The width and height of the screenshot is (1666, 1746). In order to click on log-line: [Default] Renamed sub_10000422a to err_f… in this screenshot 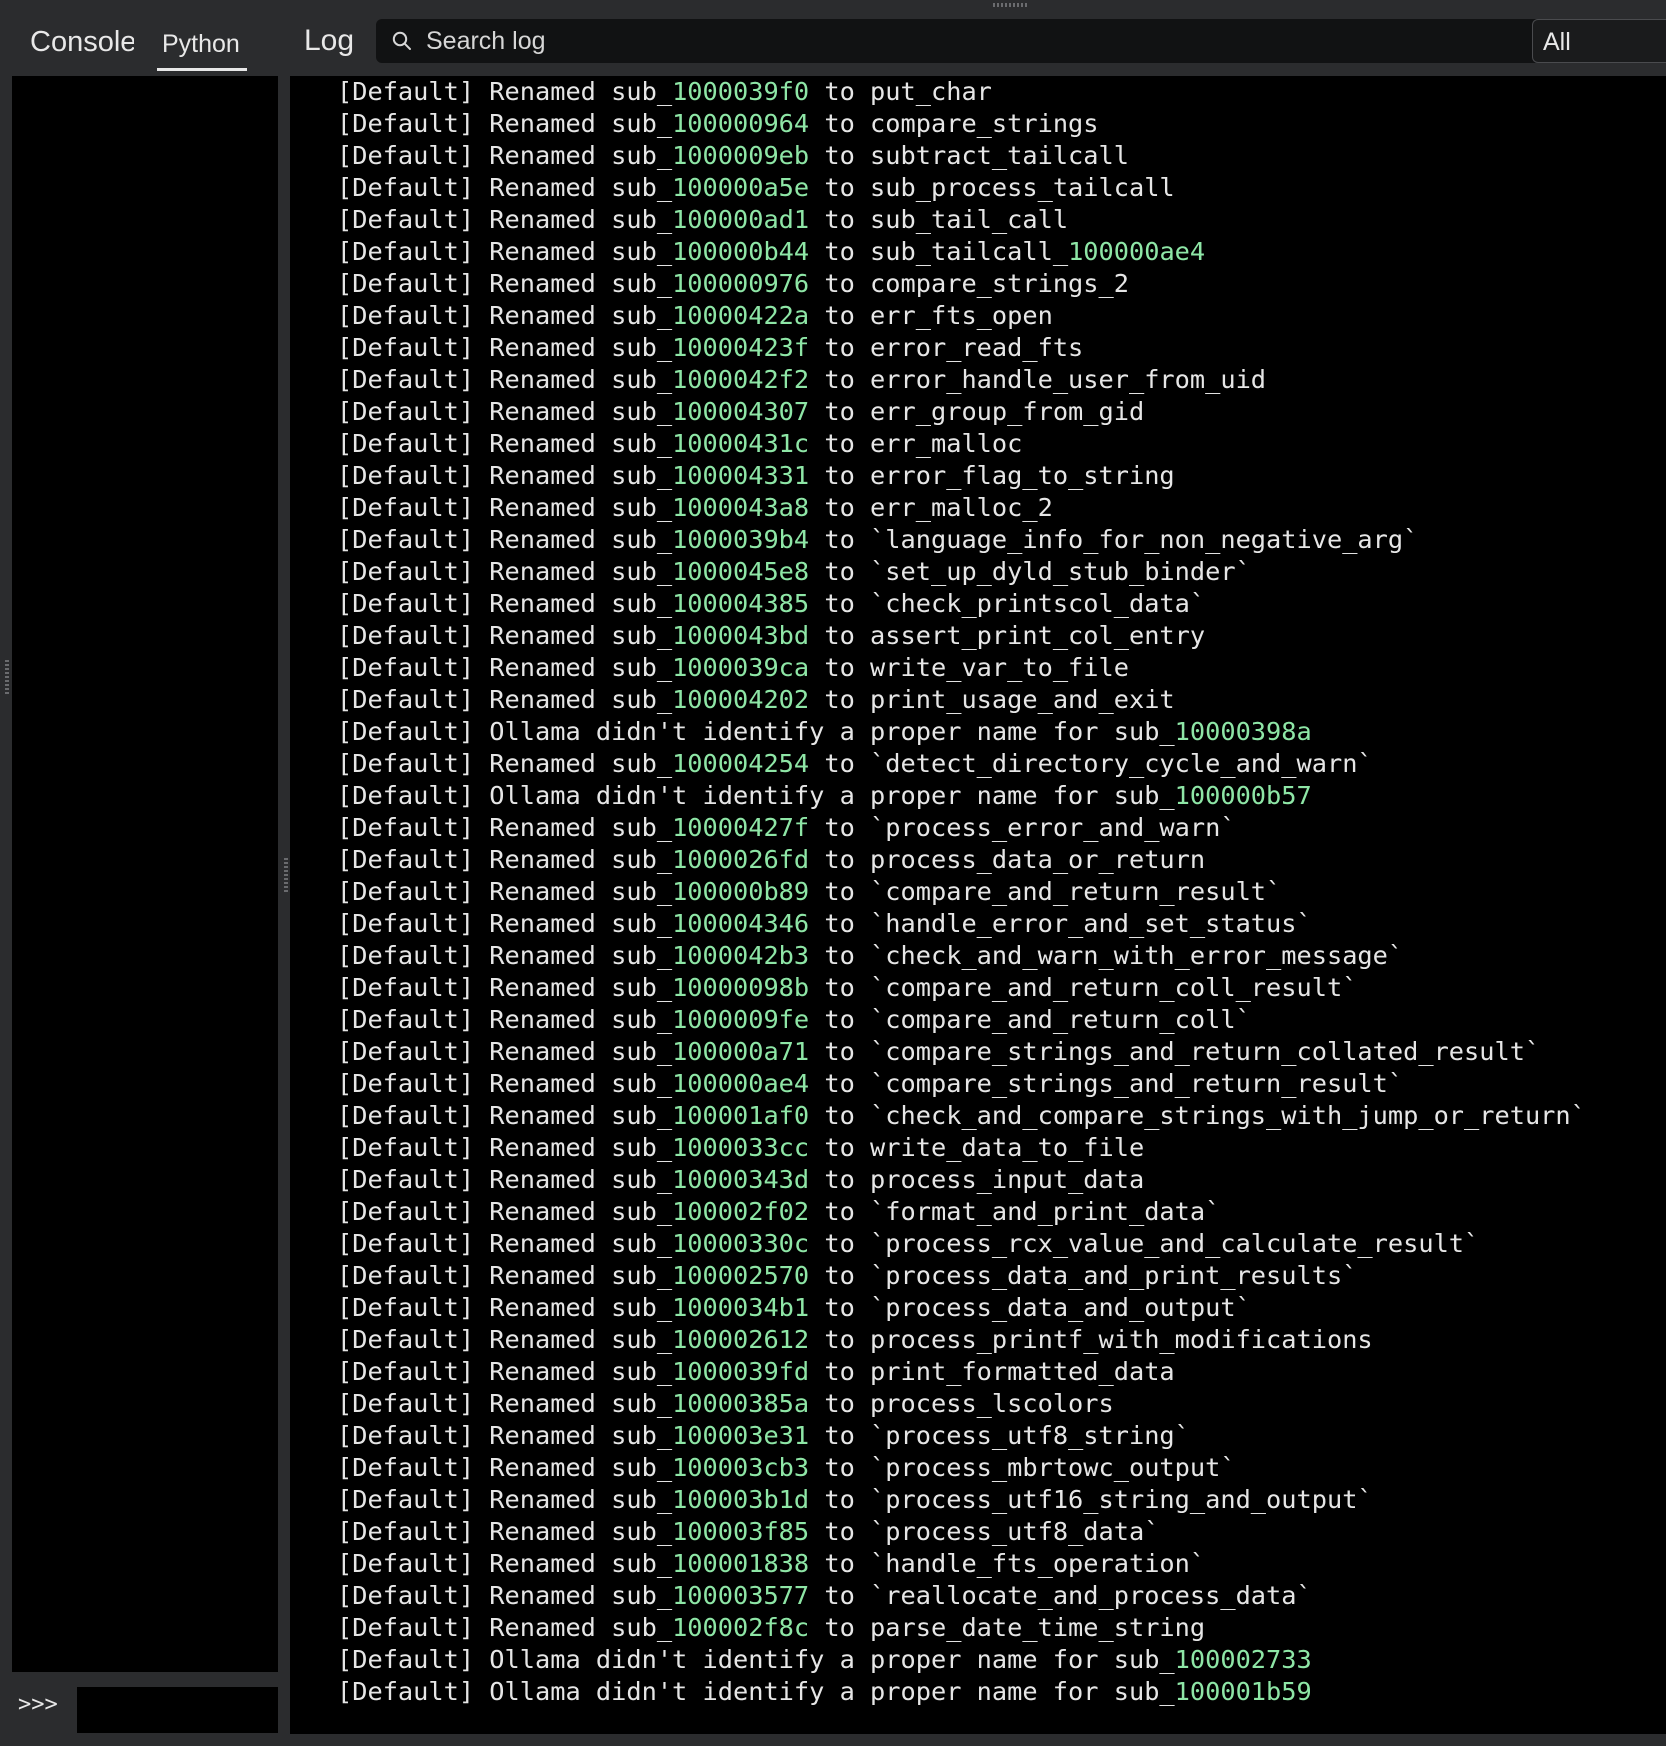, I will do `click(961, 316)`.